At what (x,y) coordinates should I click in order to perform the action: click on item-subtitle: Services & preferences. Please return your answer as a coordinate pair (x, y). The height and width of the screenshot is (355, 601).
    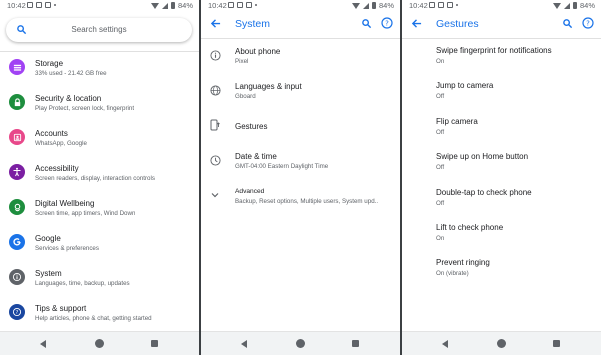
    Looking at the image, I should click on (67, 248).